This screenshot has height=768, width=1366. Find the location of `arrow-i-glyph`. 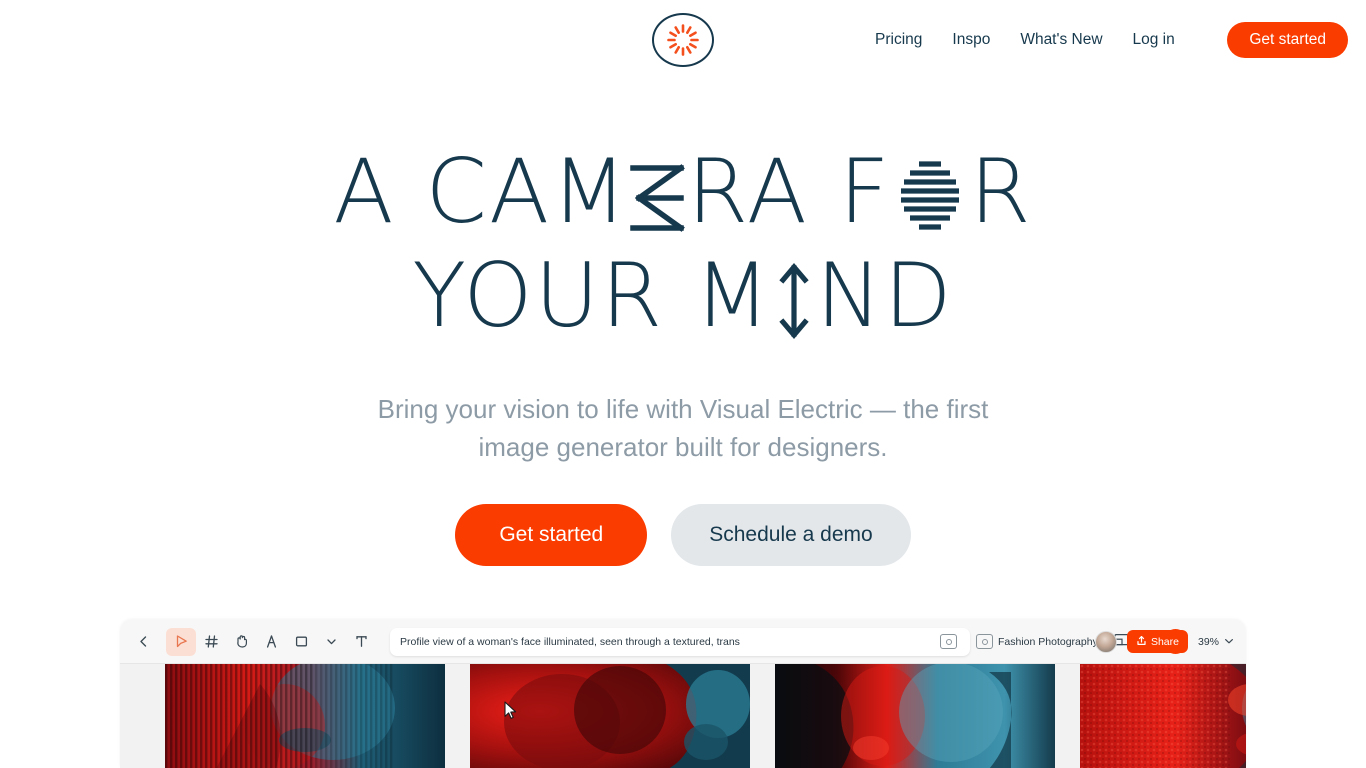

arrow-i-glyph is located at coordinates (794, 296).